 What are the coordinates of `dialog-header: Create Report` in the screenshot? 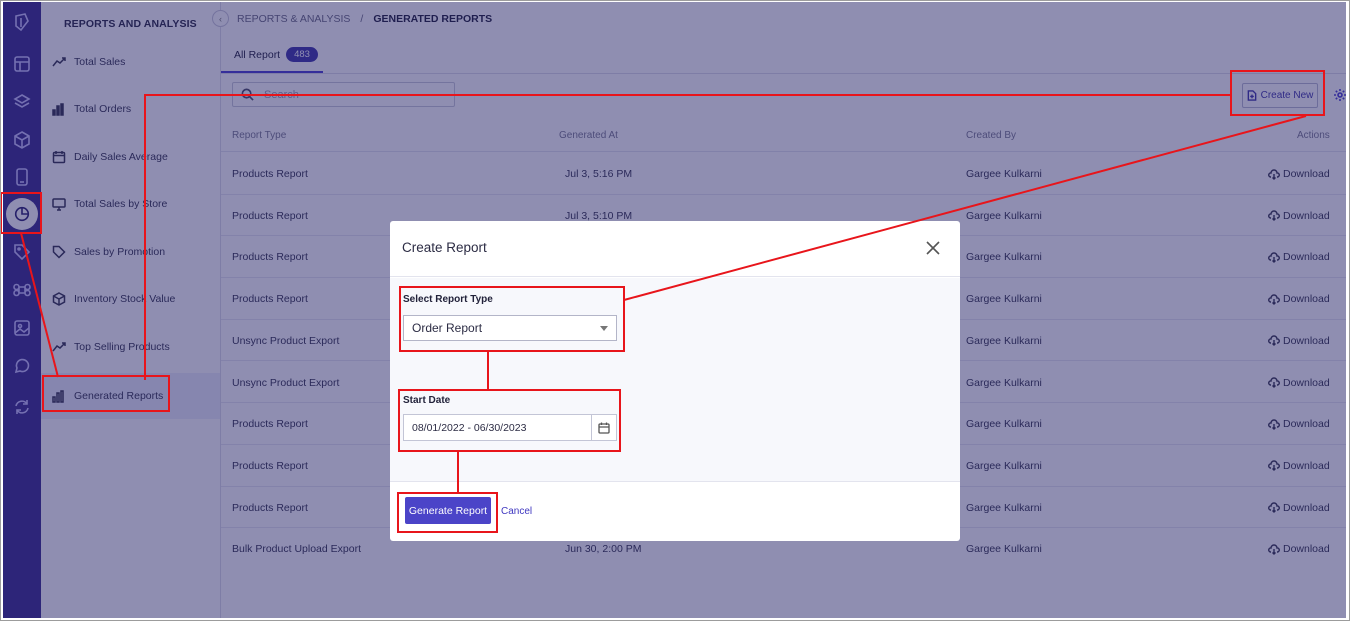 It's located at (675, 249).